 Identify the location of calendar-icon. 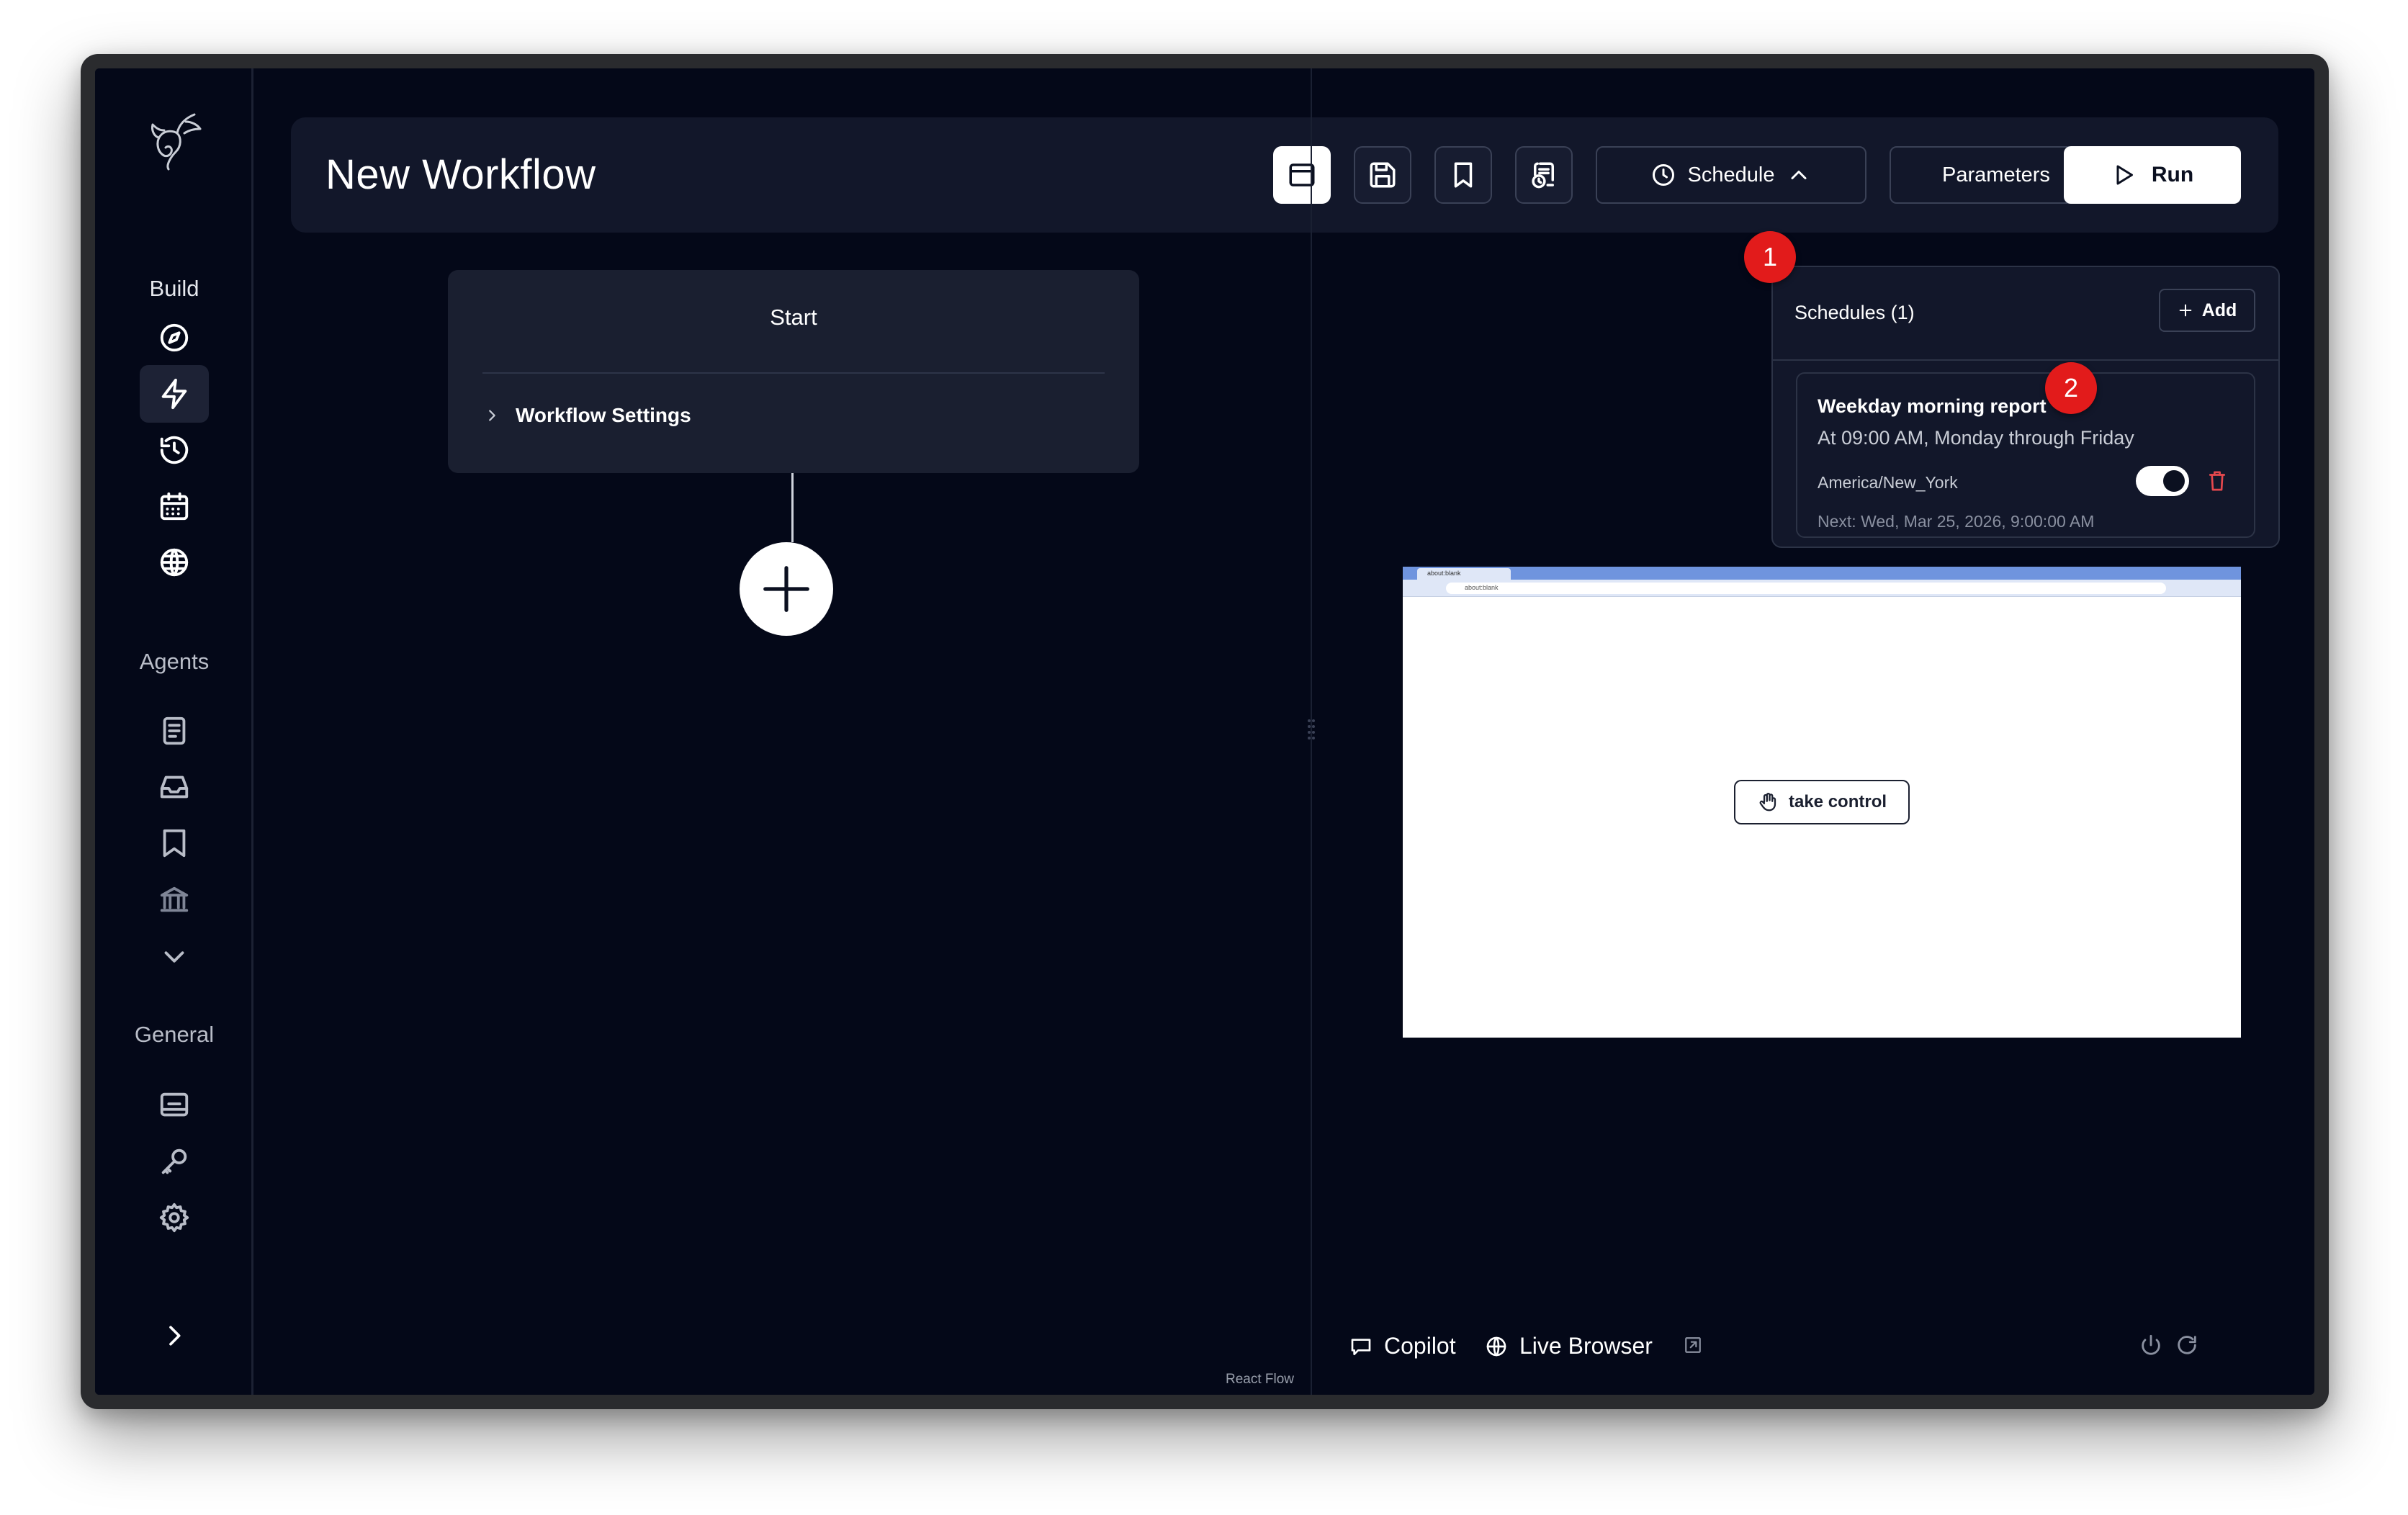
(175, 507).